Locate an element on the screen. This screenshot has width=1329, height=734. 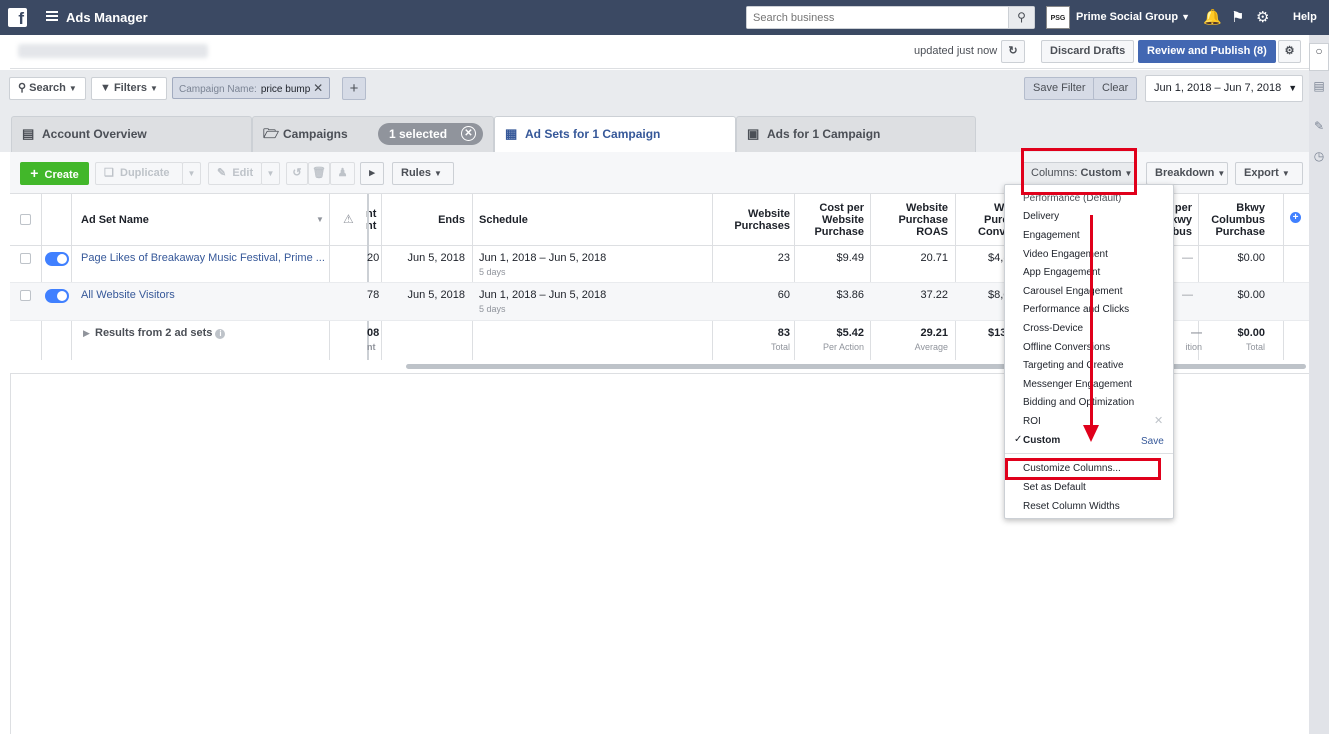
edit-button: ✎ Edit is located at coordinates (235, 173).